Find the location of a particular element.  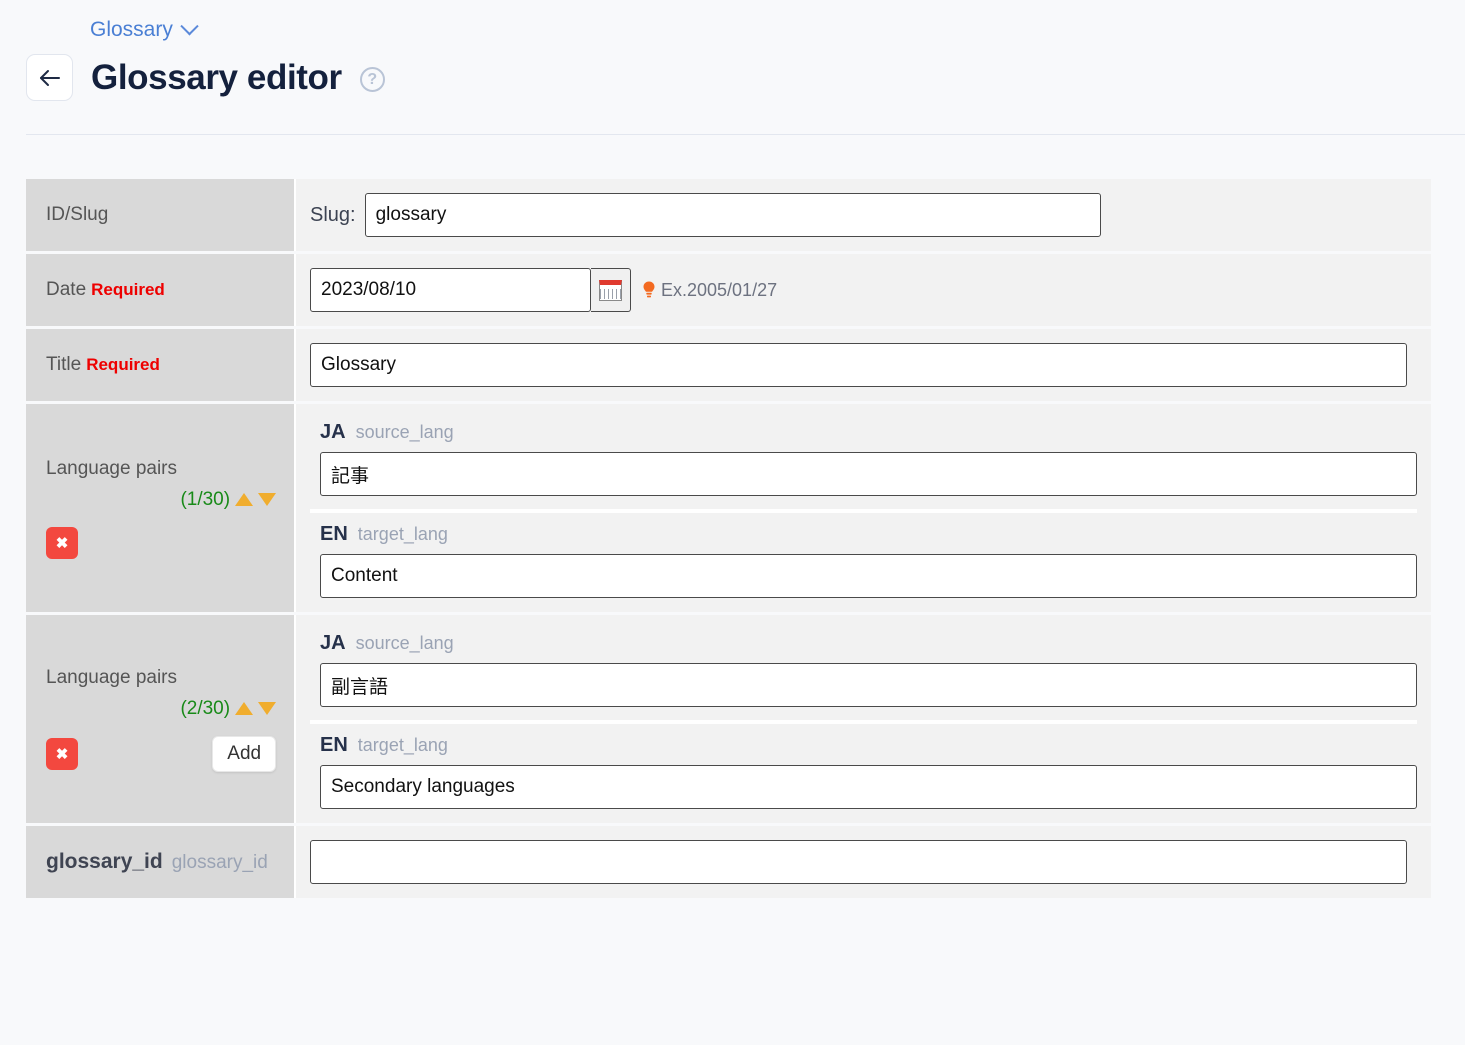

field-value-glossary-id is located at coordinates (863, 862).